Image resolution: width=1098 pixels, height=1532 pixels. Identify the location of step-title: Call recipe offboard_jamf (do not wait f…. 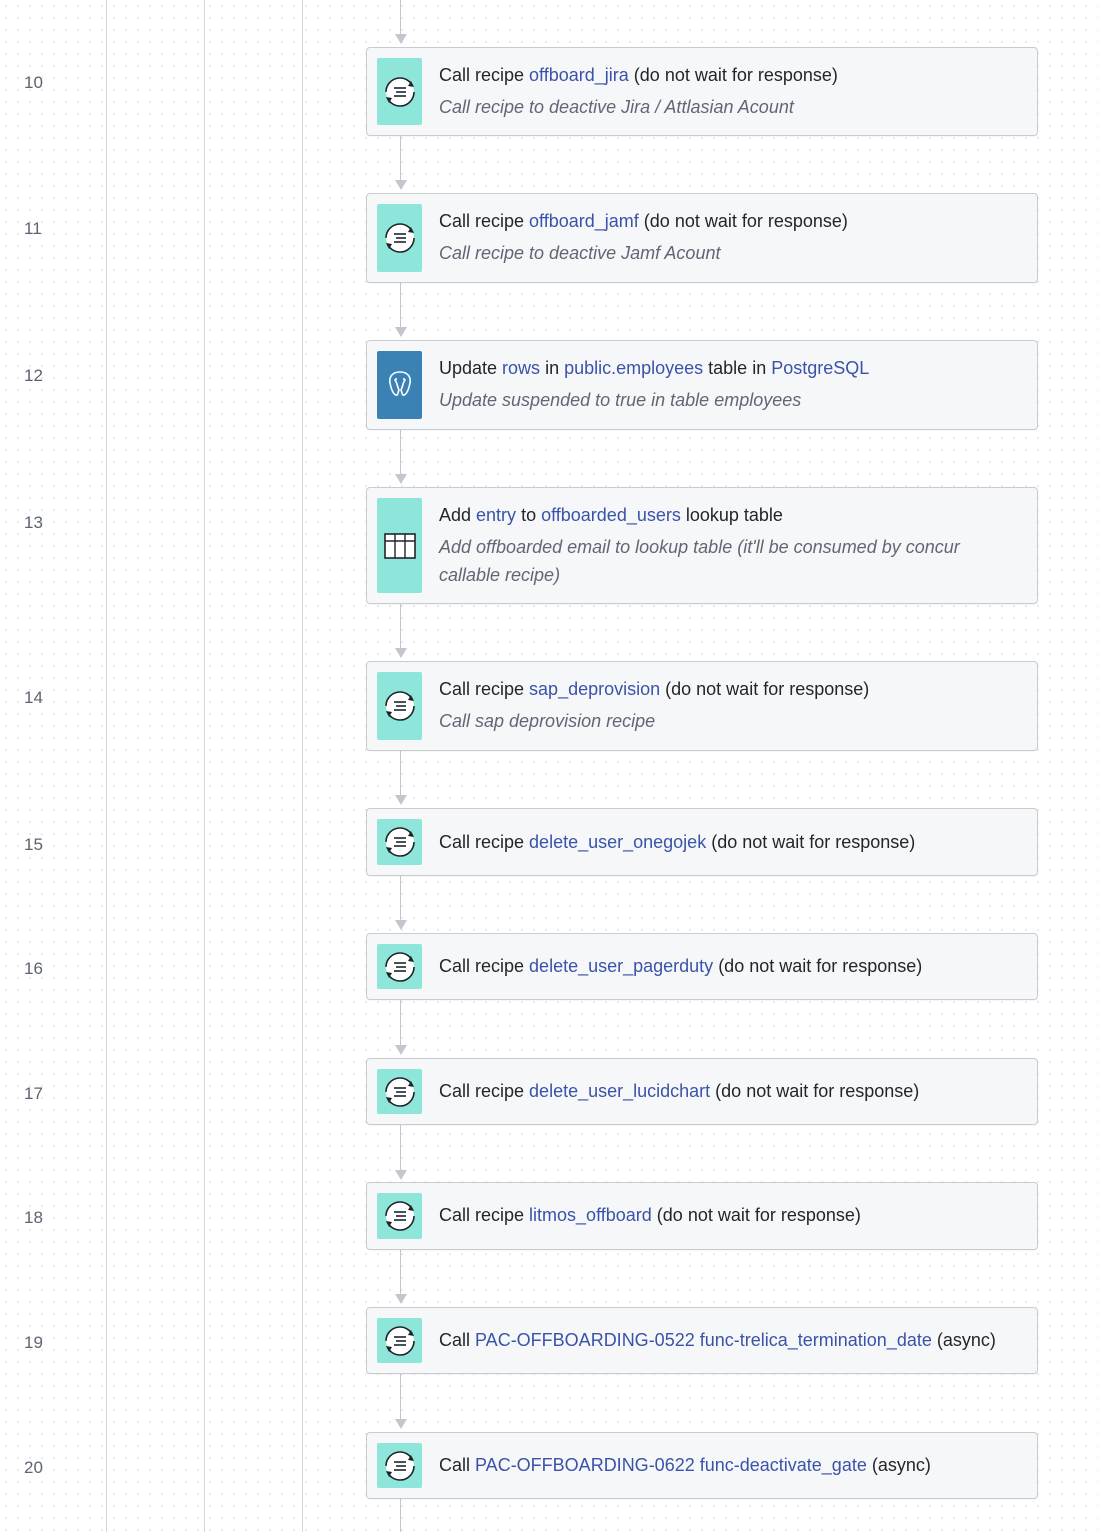
(732, 221).